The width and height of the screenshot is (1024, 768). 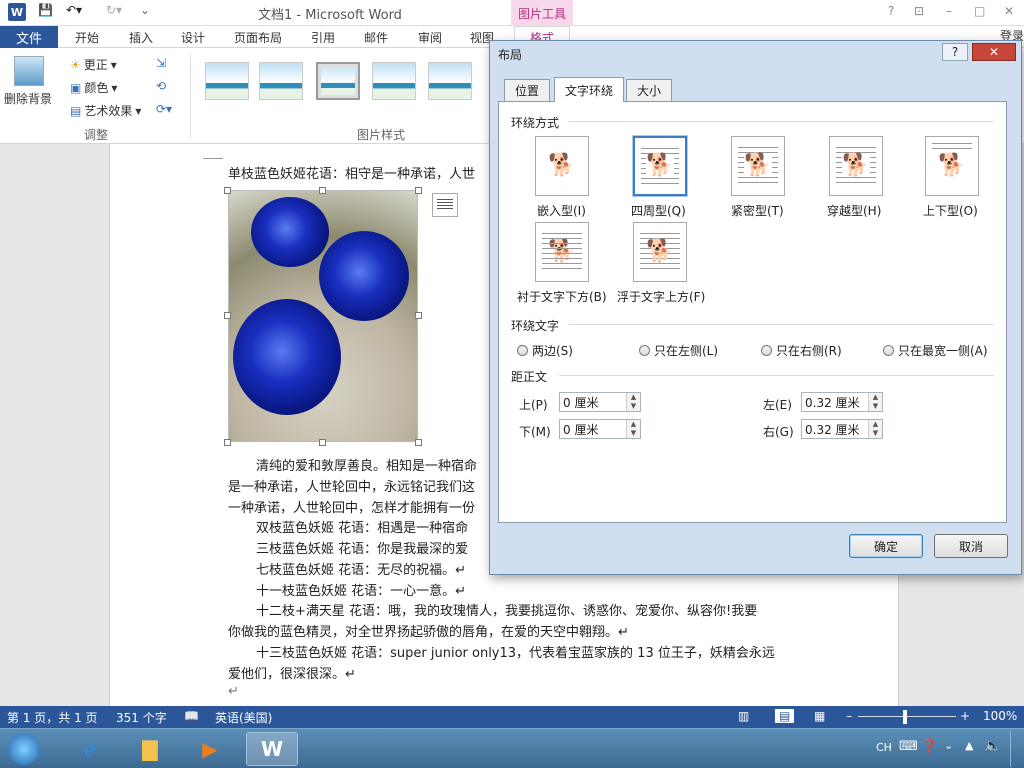 I want to click on rose-photo, so click(x=323, y=316).